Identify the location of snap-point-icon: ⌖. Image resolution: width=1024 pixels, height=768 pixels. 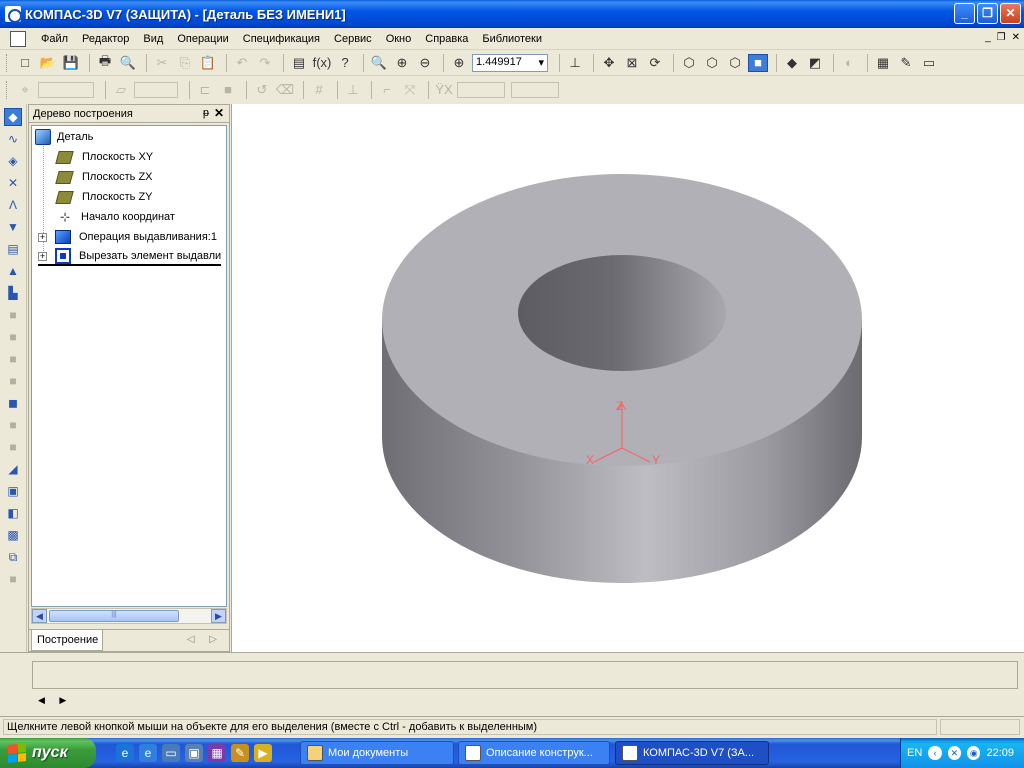
(25, 90).